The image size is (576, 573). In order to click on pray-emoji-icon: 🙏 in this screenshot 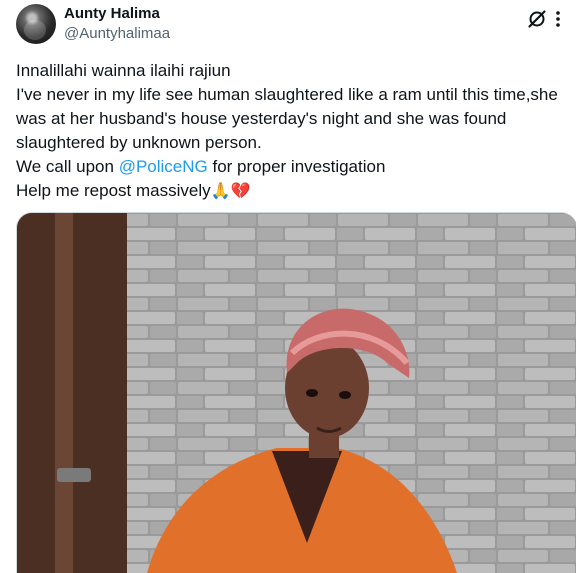, I will do `click(220, 191)`.